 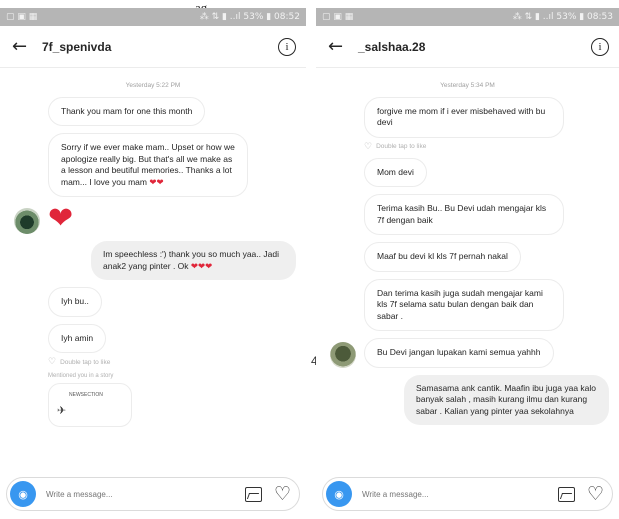 What do you see at coordinates (249, 17) in the screenshot?
I see `status-info: ⁂ ⇅ ▮ ..ıl 53% ▮ 08:52` at bounding box center [249, 17].